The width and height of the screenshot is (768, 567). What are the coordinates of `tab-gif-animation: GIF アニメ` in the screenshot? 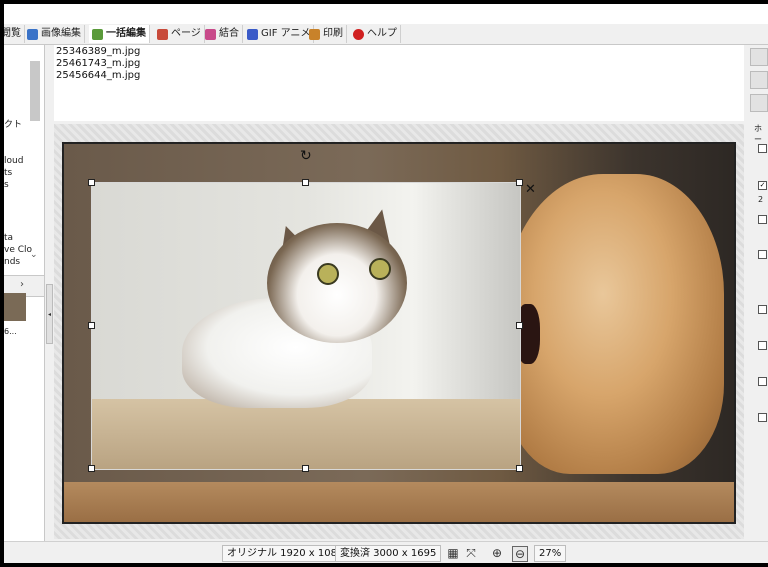 It's located at (279, 34).